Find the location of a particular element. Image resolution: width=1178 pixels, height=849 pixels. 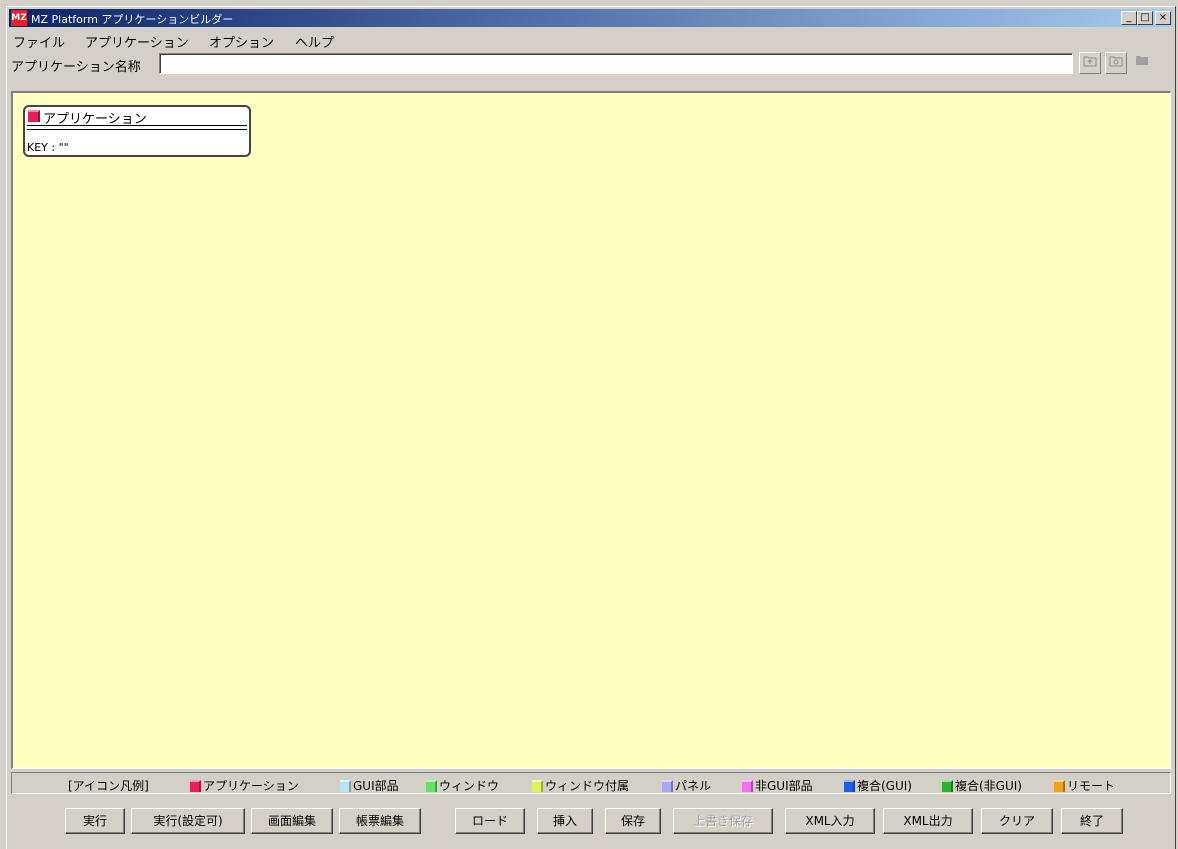

legend-item: 複合(非GUI) is located at coordinates (982, 785).